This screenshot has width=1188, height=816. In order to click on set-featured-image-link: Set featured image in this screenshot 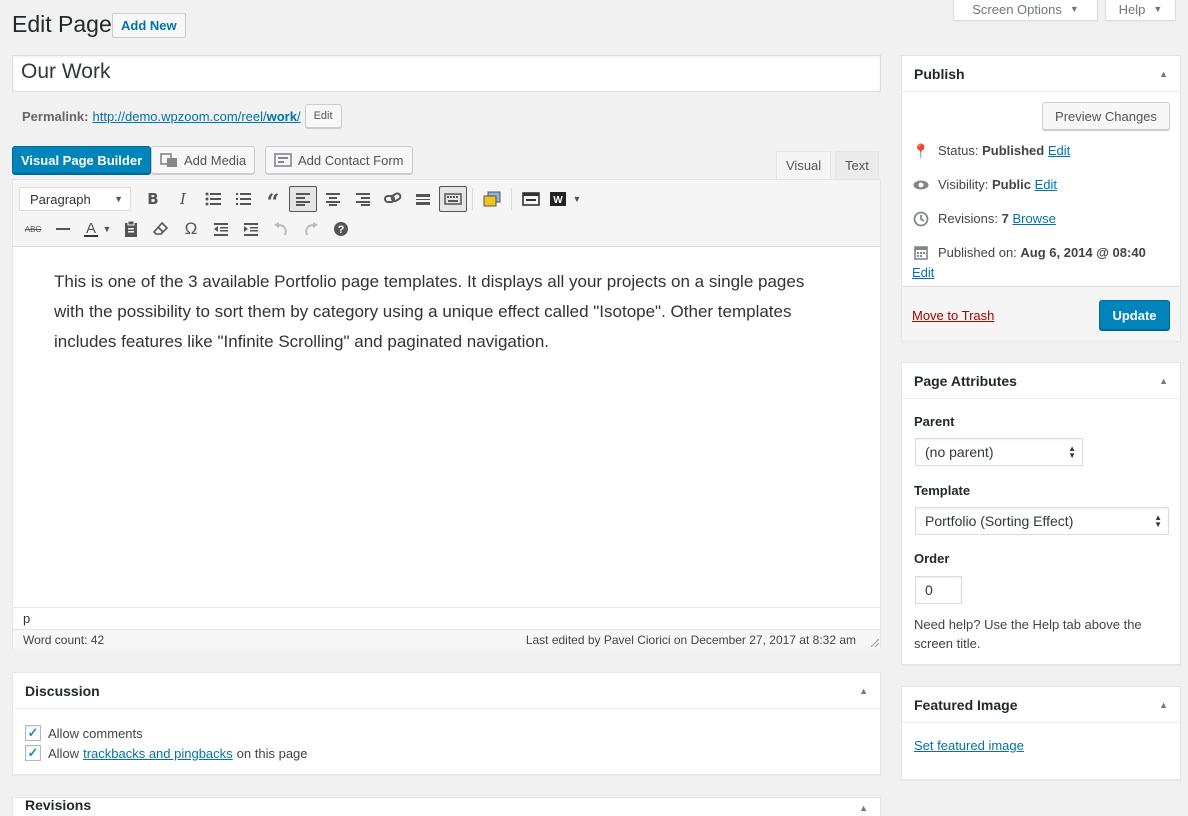, I will do `click(969, 745)`.